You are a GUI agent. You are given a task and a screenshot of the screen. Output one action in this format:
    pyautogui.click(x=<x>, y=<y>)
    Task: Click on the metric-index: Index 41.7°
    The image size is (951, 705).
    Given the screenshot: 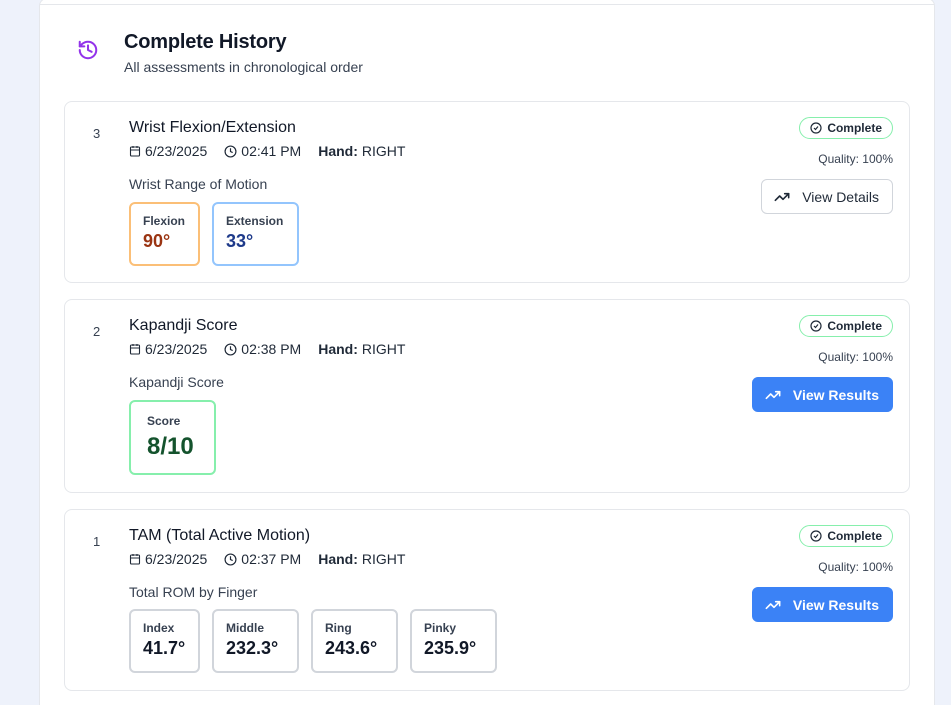 What is the action you would take?
    pyautogui.click(x=164, y=641)
    